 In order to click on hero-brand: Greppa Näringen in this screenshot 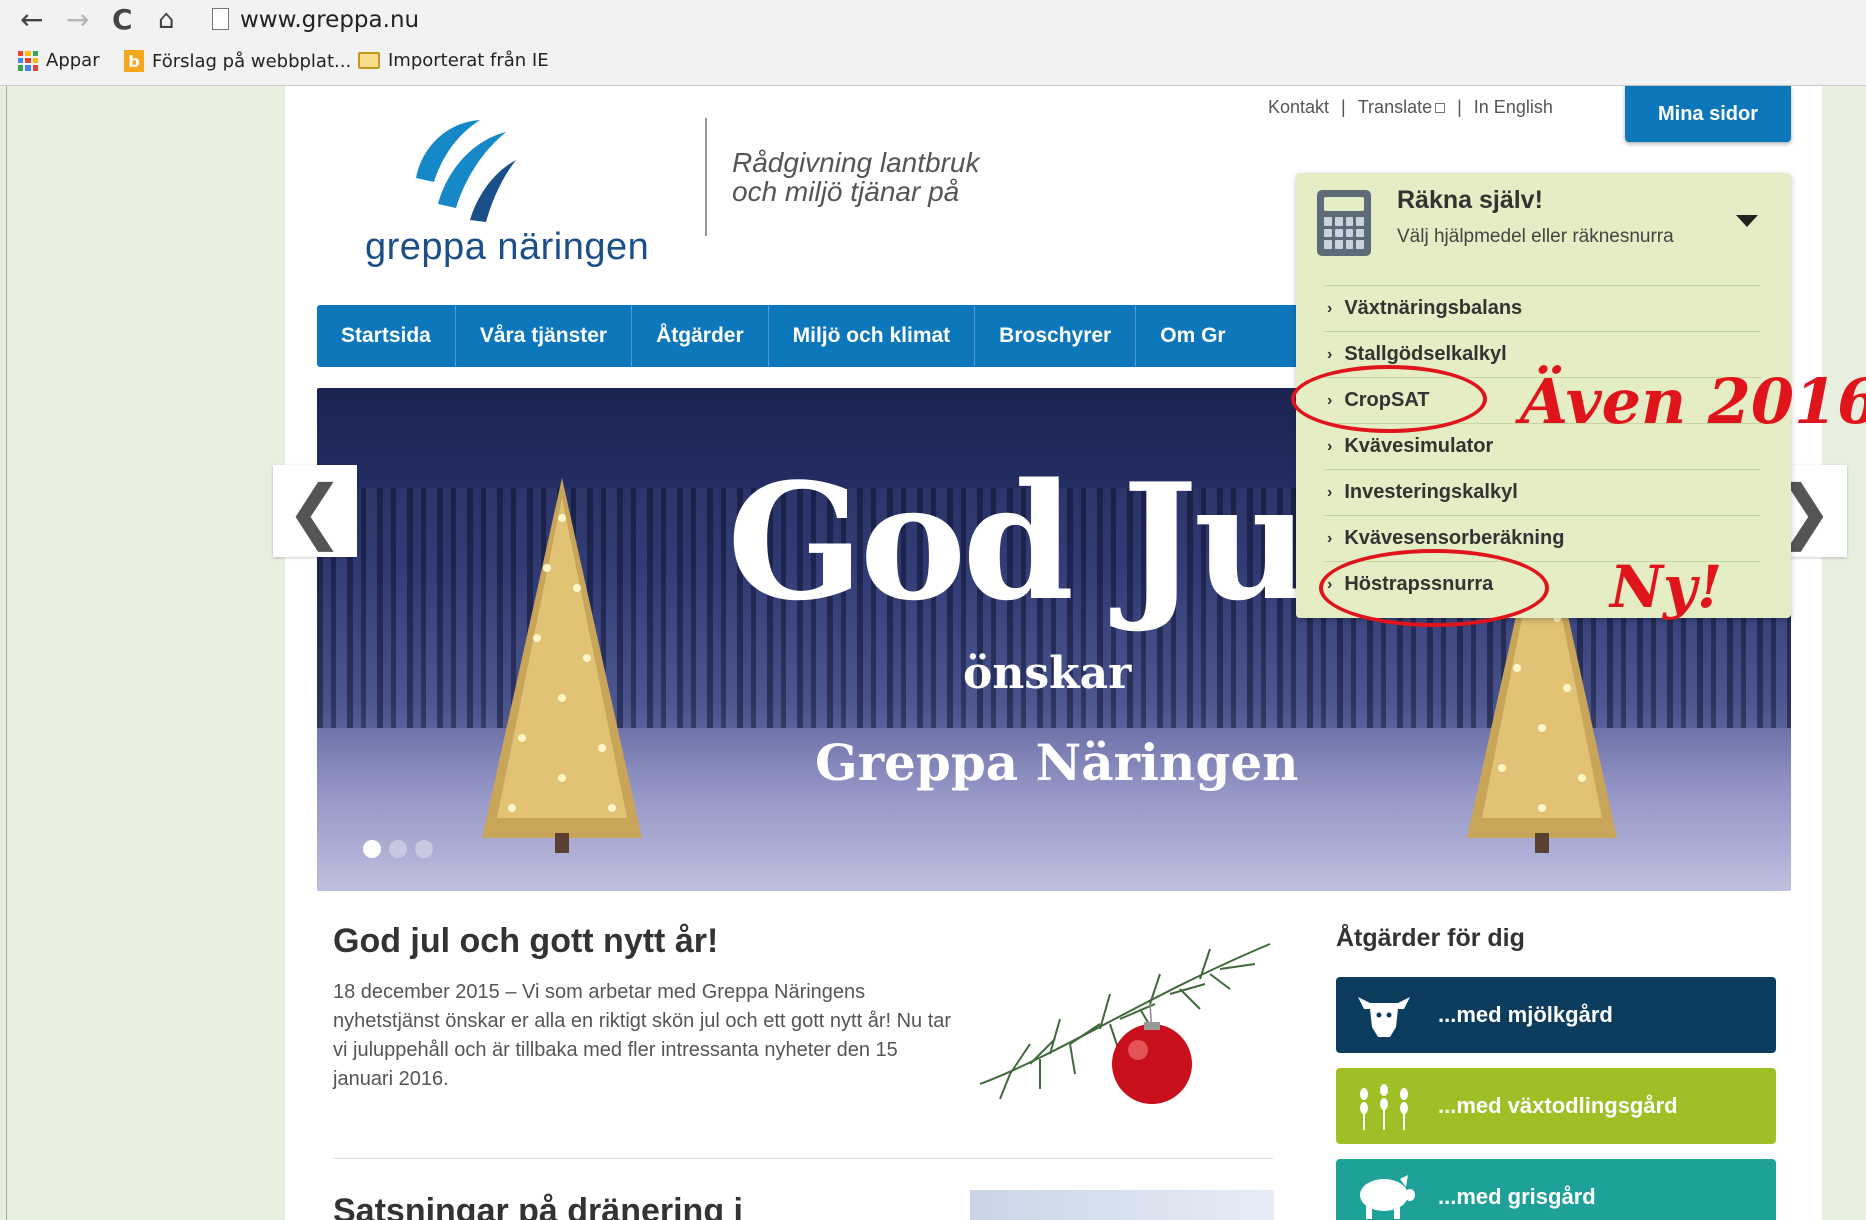, I will do `click(1057, 762)`.